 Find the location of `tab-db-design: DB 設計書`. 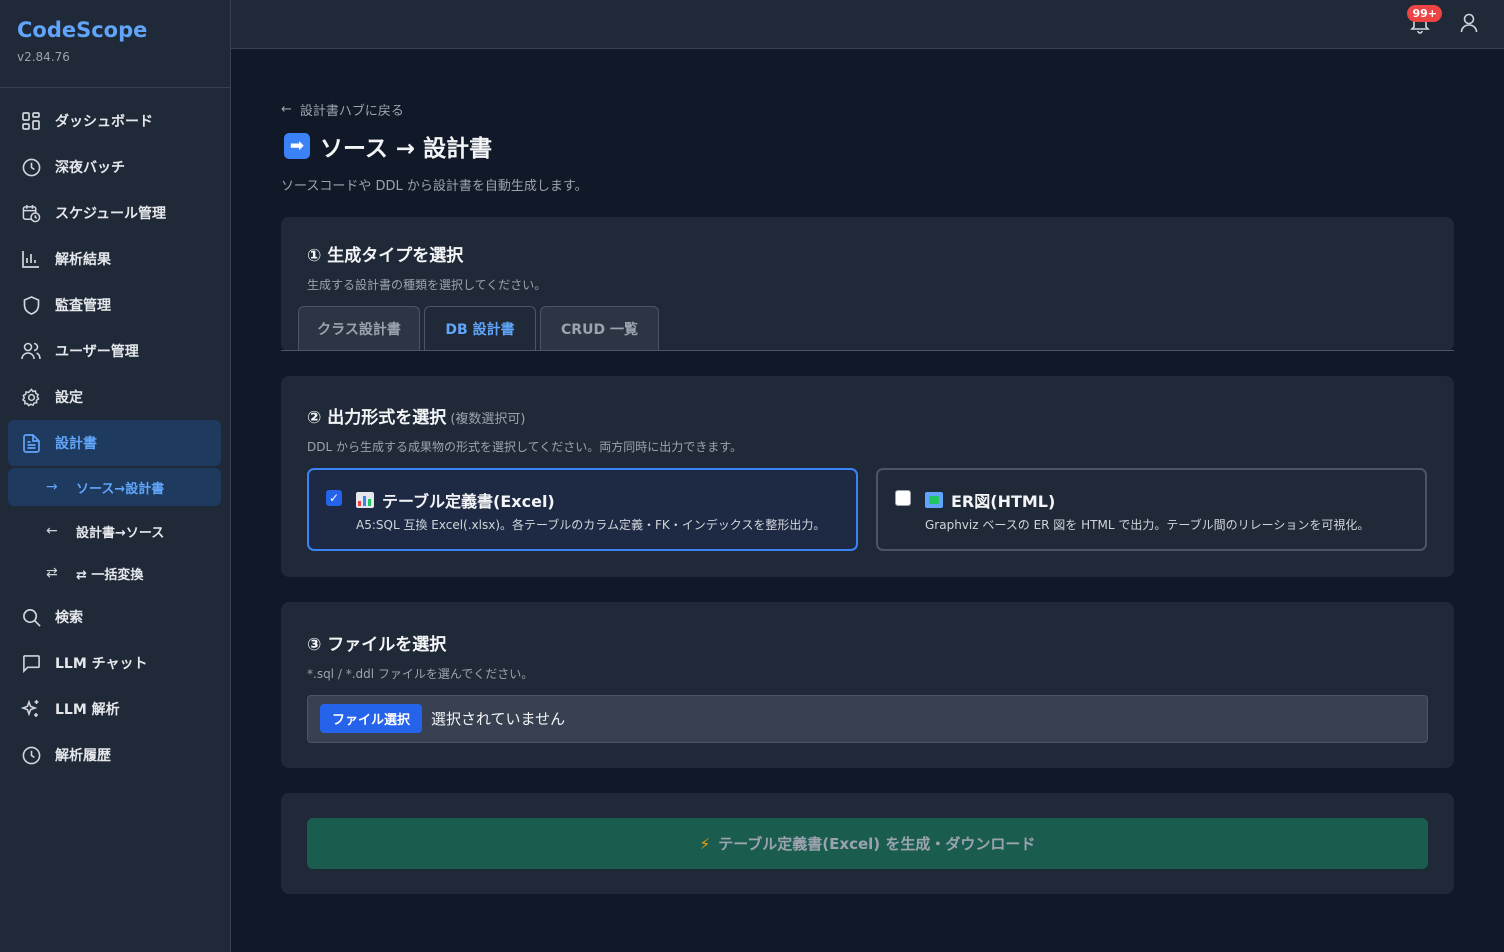

tab-db-design: DB 設計書 is located at coordinates (480, 328).